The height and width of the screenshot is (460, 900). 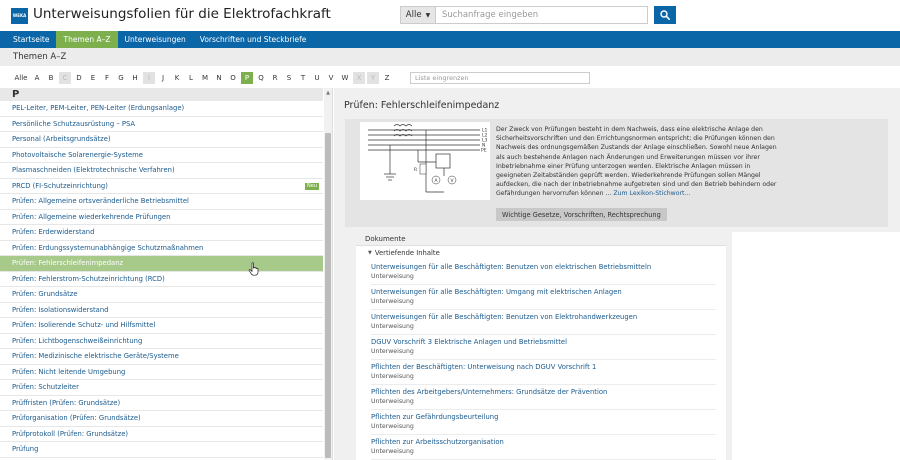 I want to click on list-item-label: Prüforganisation (Prüfen: Grundsätze), so click(x=76, y=418).